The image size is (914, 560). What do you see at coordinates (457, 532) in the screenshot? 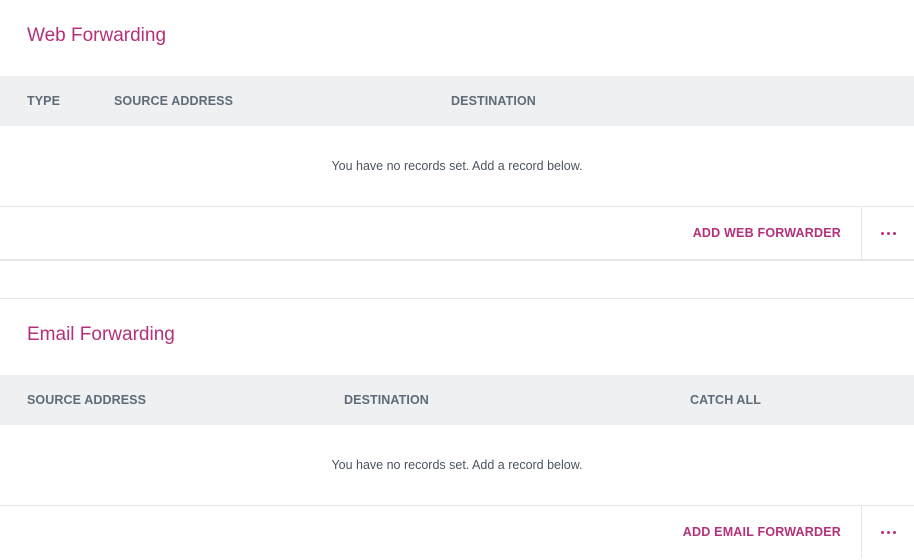
I see `email-forwarding-actions: ADD EMAIL FORWARDER` at bounding box center [457, 532].